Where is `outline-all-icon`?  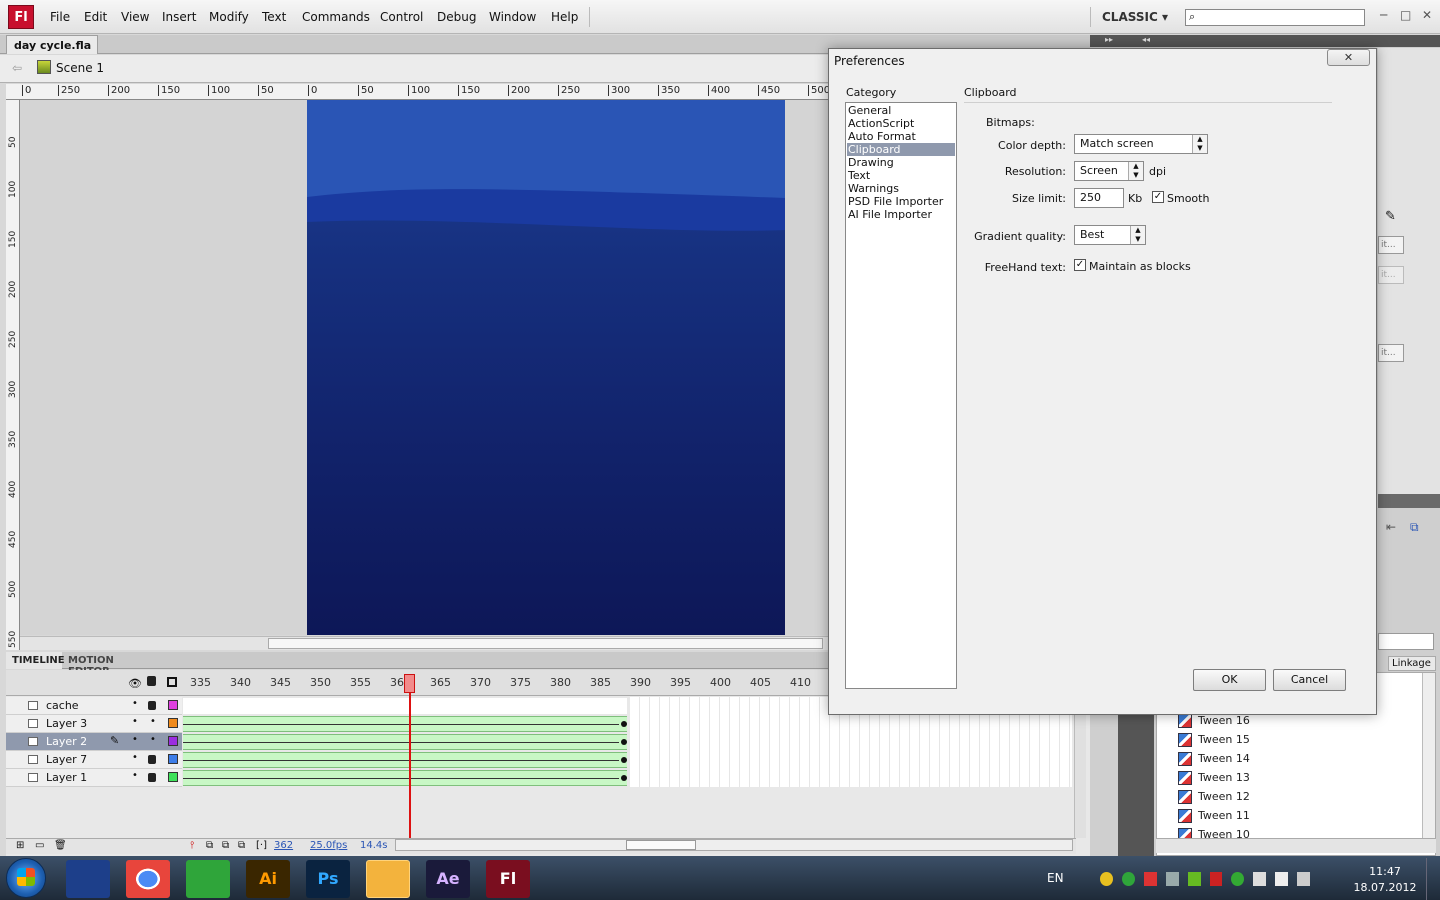 outline-all-icon is located at coordinates (172, 682).